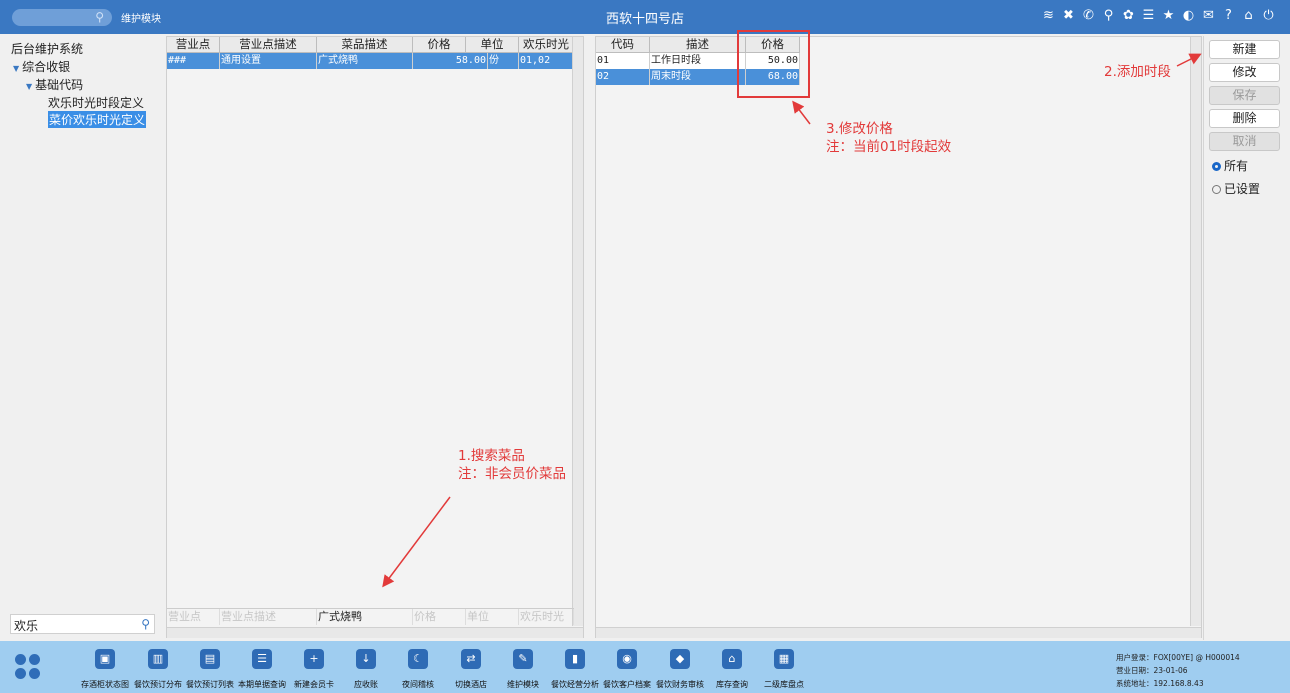 Image resolution: width=1290 pixels, height=693 pixels. I want to click on col-header: 描述, so click(698, 44).